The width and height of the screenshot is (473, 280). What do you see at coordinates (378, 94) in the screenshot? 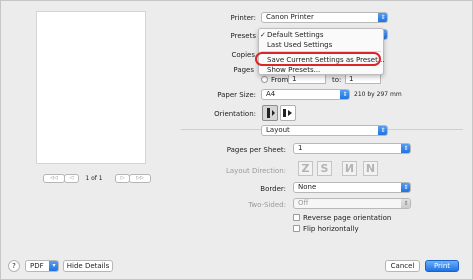
I see `paper-dimensions: 210 by 297 mm` at bounding box center [378, 94].